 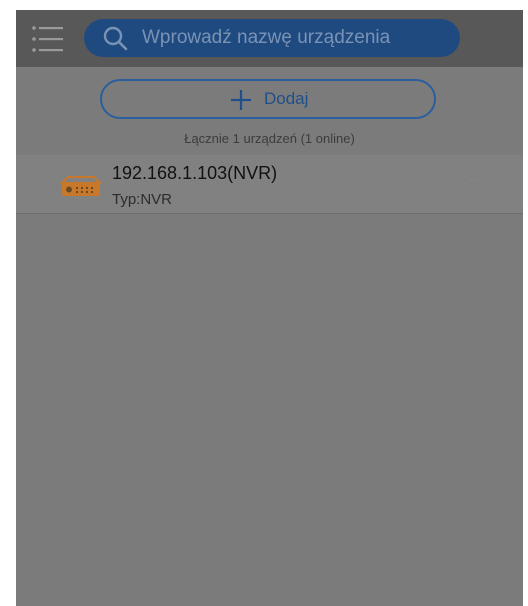 I want to click on search-icon, so click(x=115, y=38).